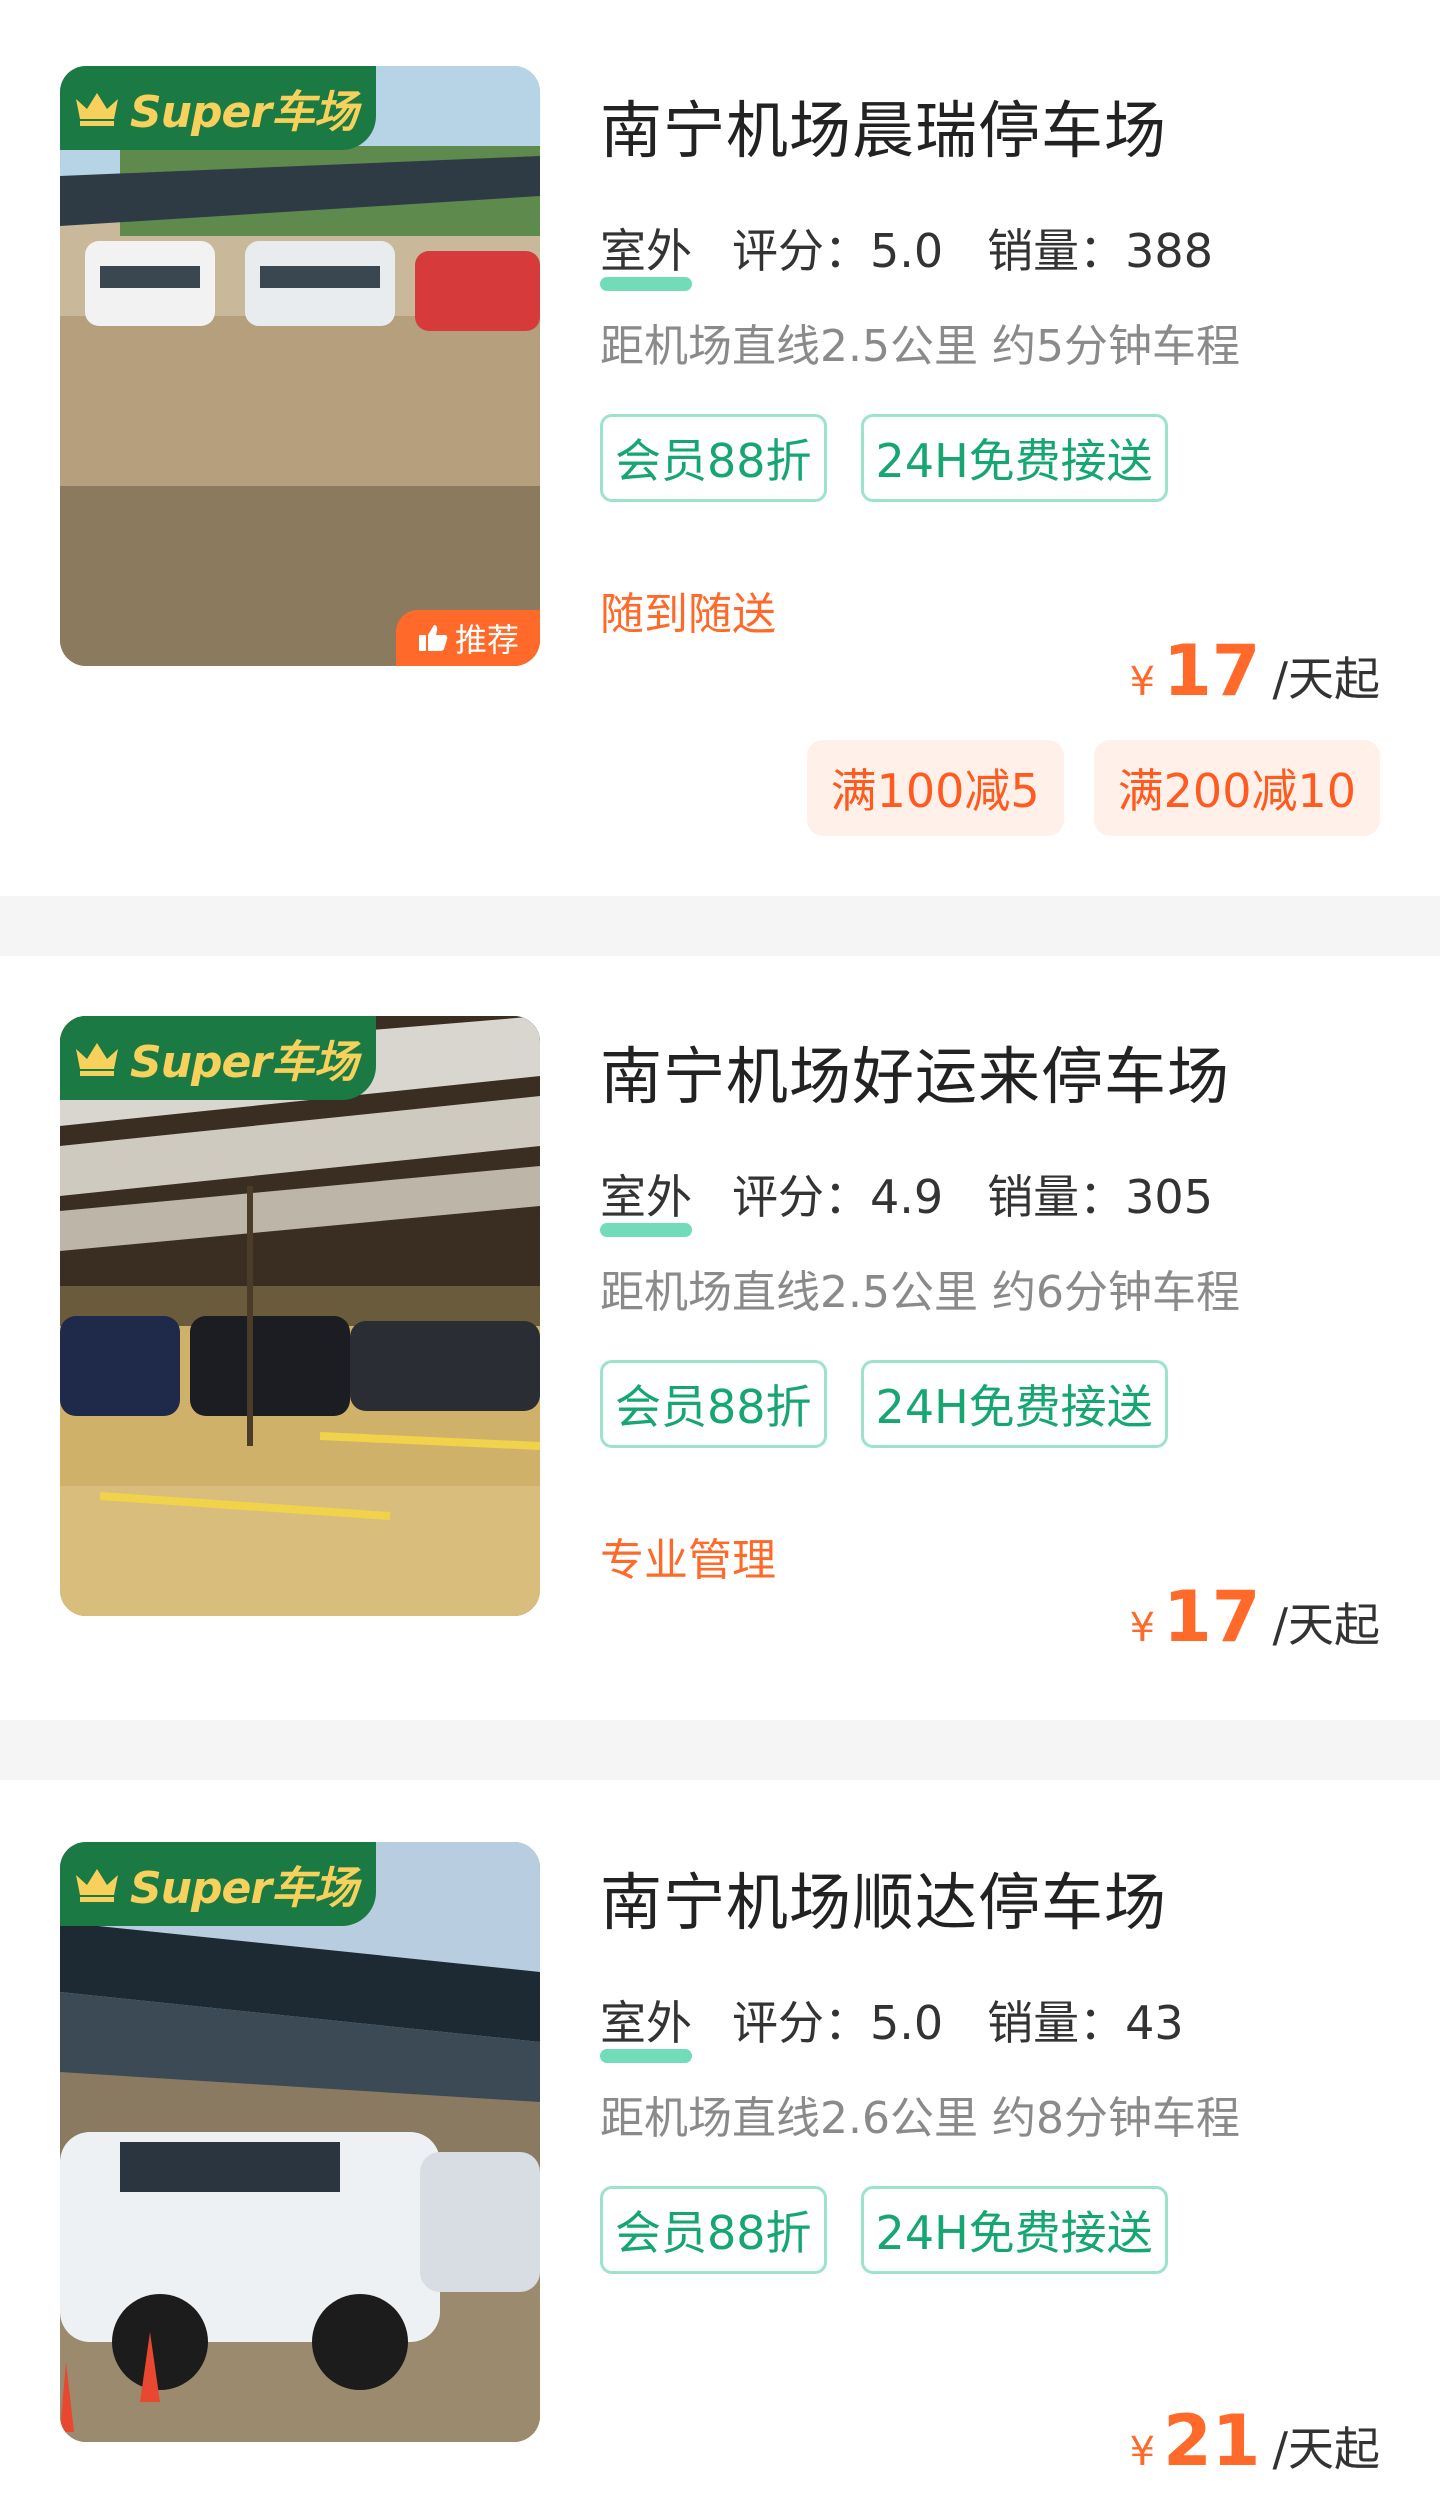  What do you see at coordinates (1085, 2023) in the screenshot?
I see `sales: 销量：43` at bounding box center [1085, 2023].